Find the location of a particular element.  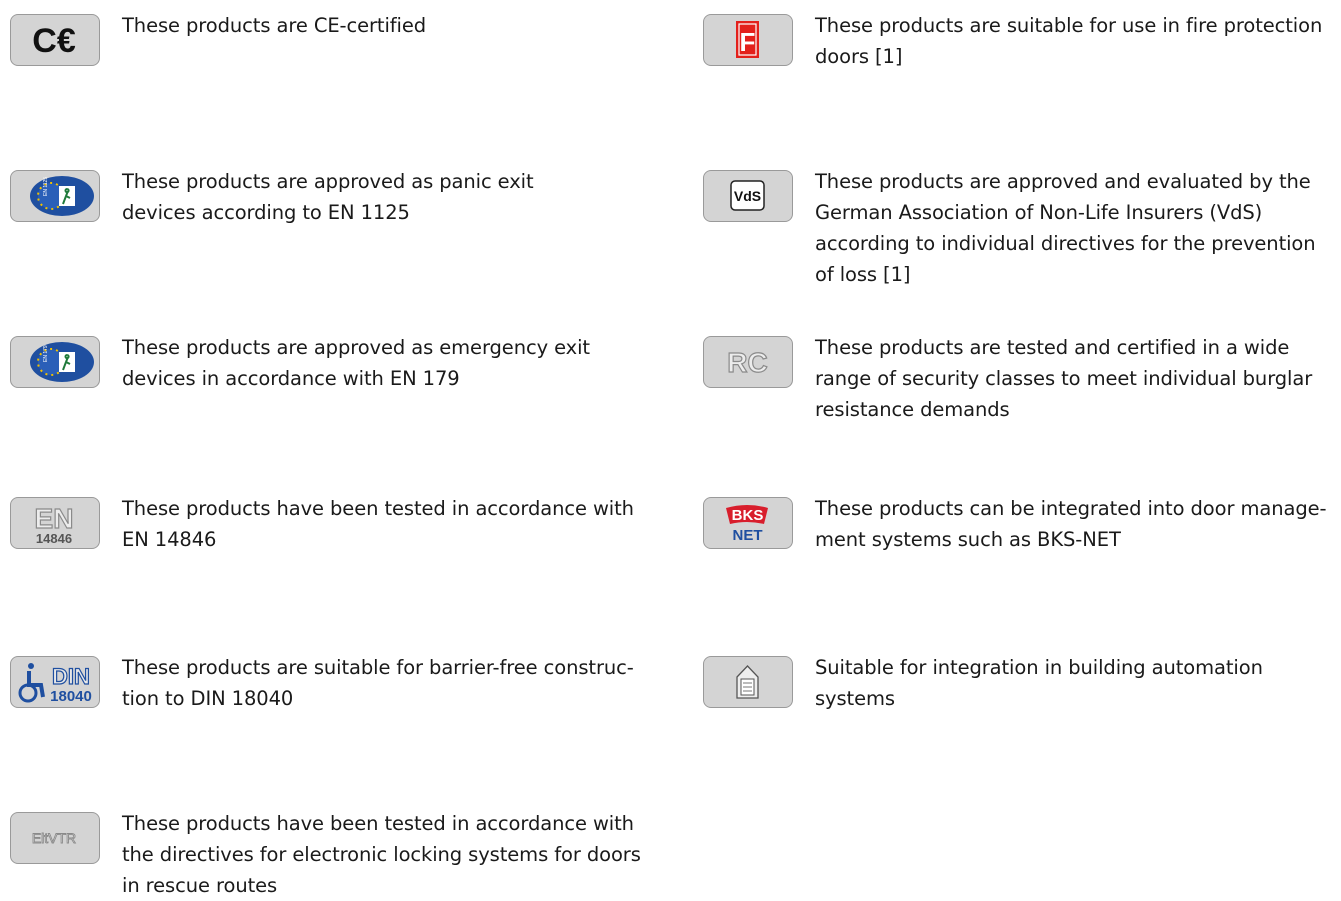

ce-mark-icon: C€ is located at coordinates (55, 40).